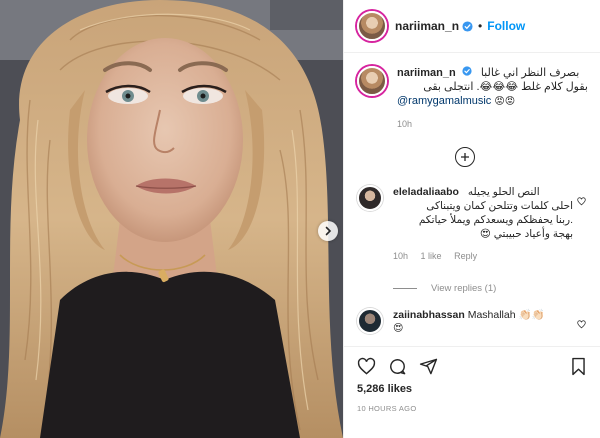 Image resolution: width=600 pixels, height=438 pixels. I want to click on heart-icon, so click(366, 366).